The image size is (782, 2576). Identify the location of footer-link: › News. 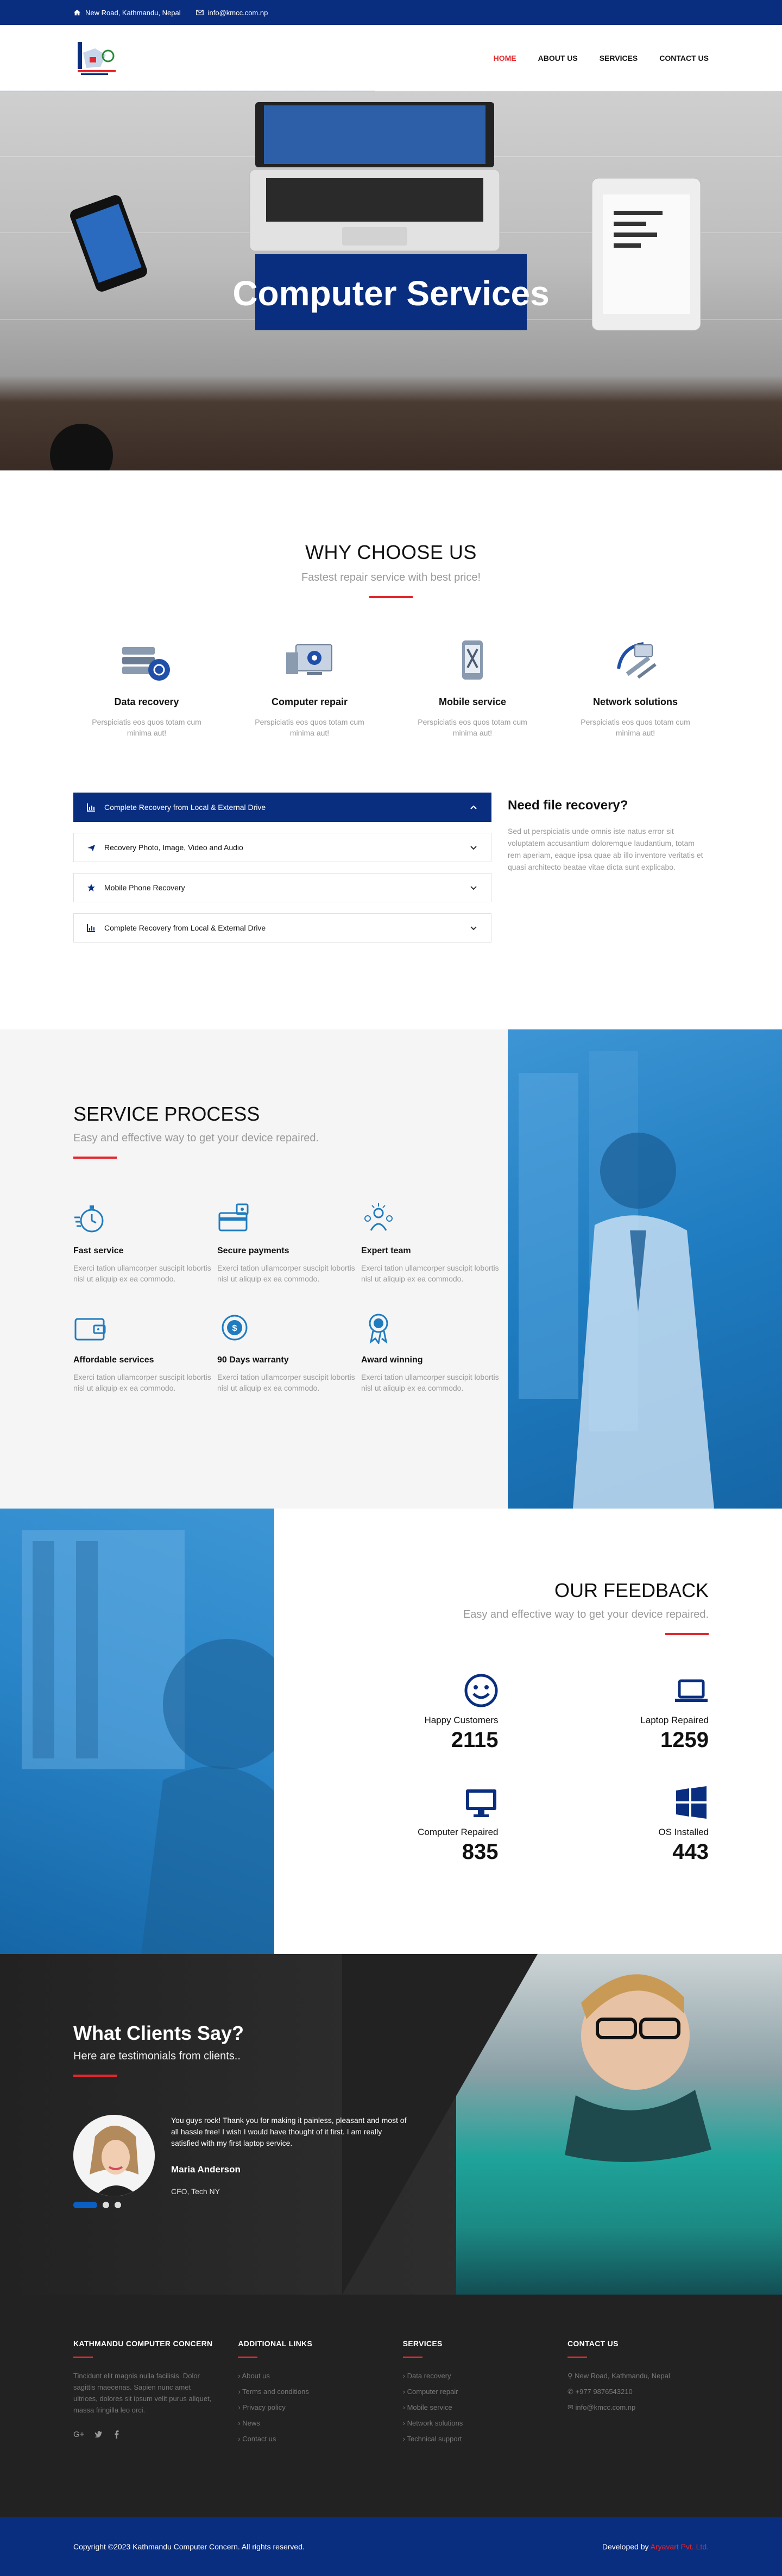
(308, 2423).